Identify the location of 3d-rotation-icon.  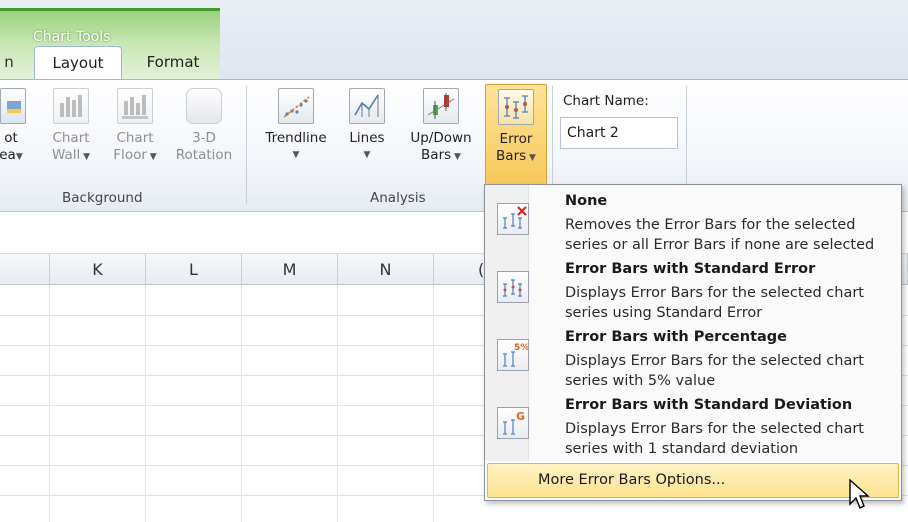
(204, 106).